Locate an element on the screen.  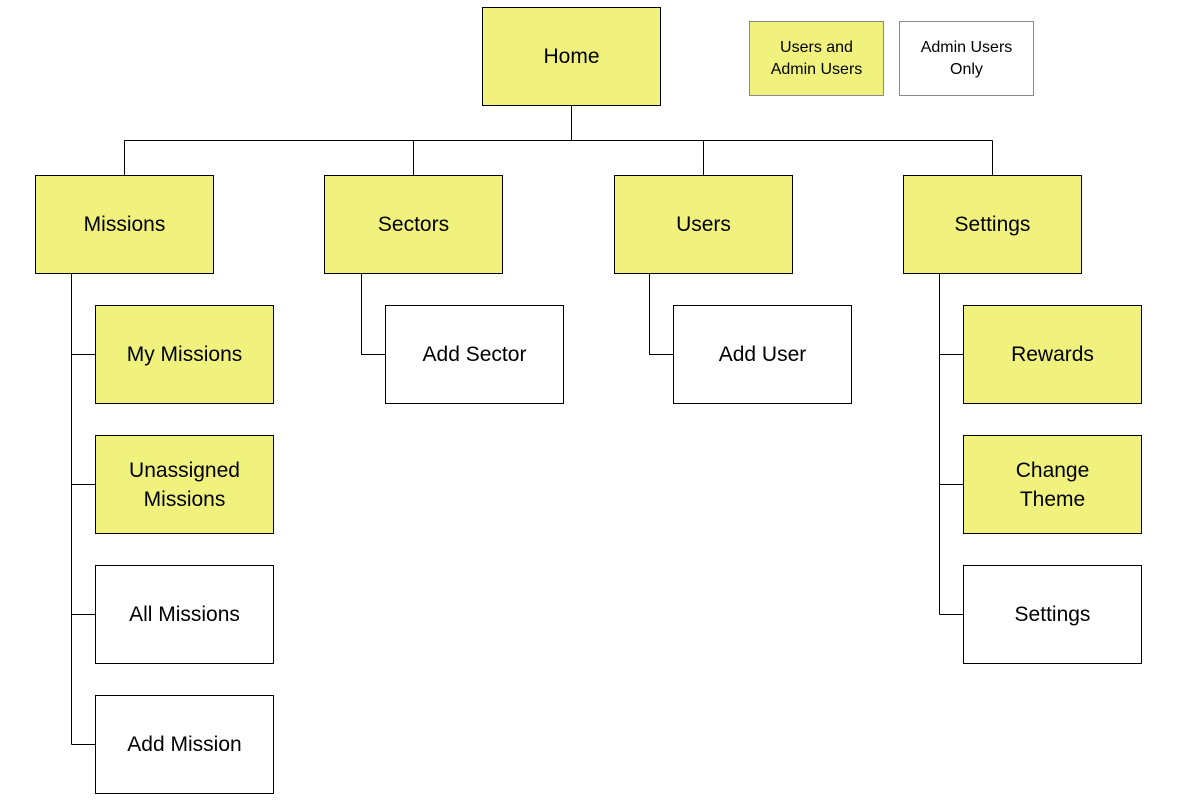
node-missions: Missions is located at coordinates (124, 224).